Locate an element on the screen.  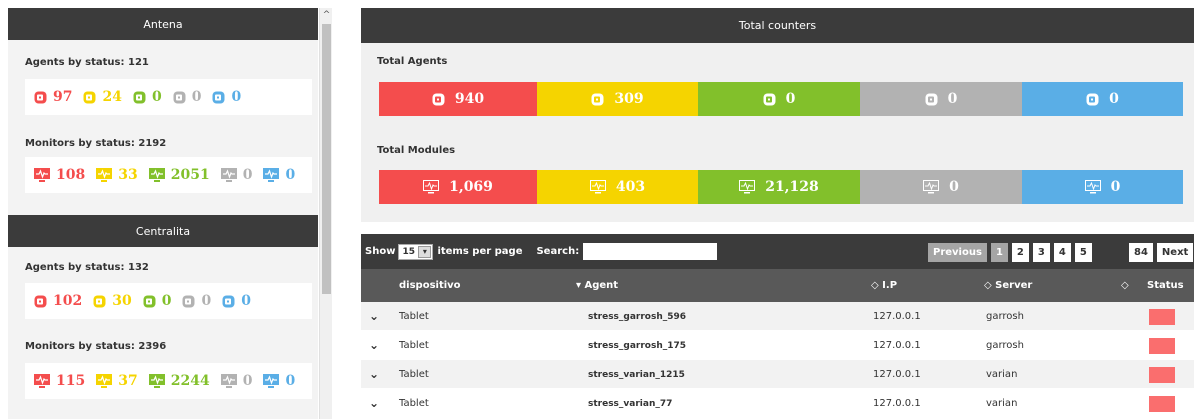
cell-agent: stress_varian_77 is located at coordinates (630, 404).